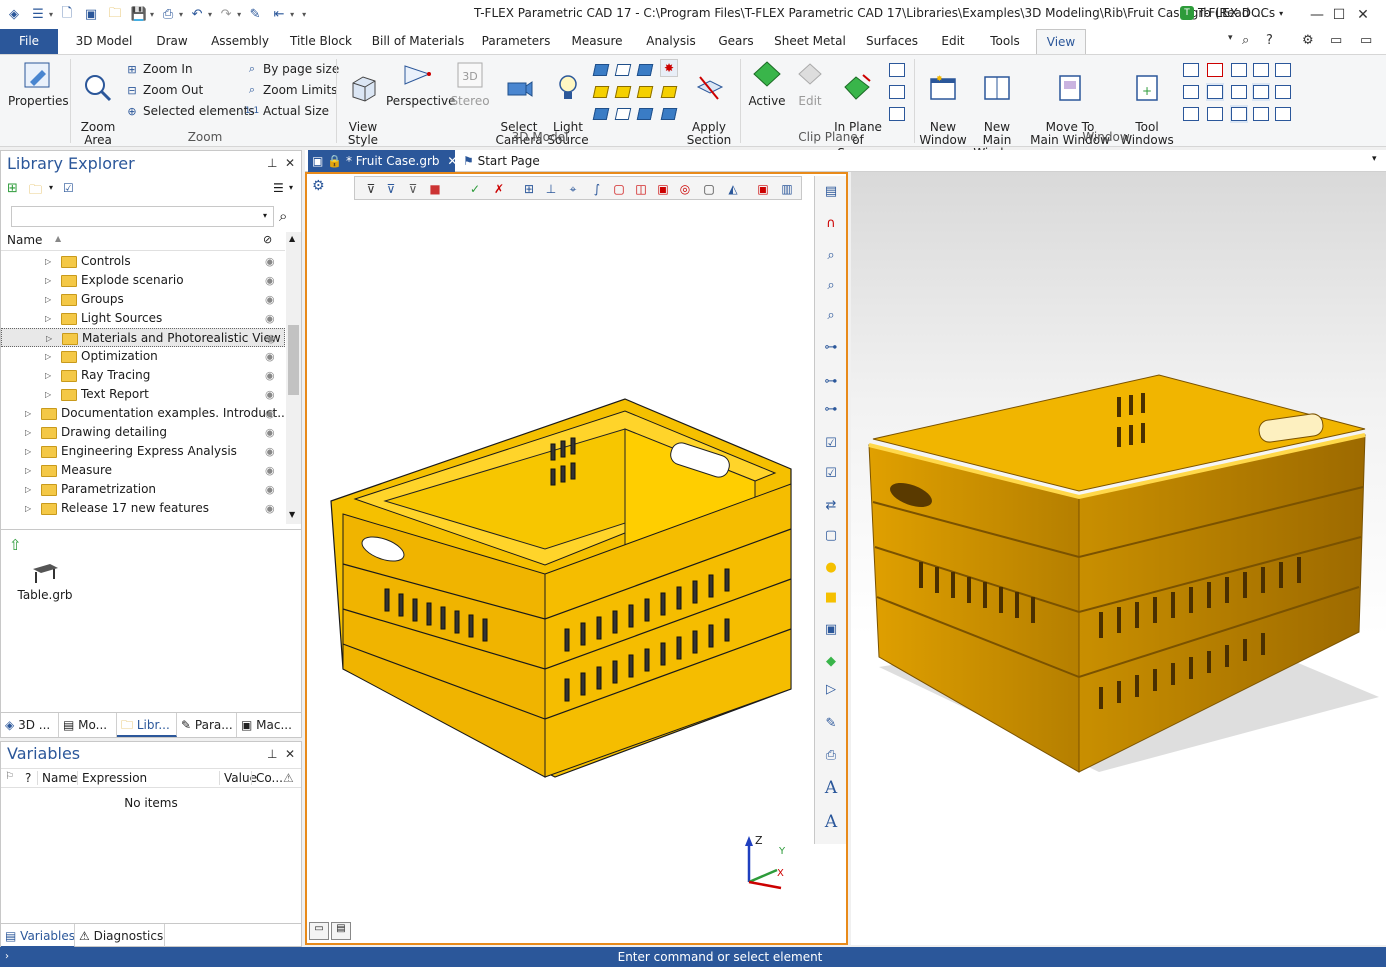  Describe the element at coordinates (304, 14) in the screenshot. I see `customize-quick-access-icon: ▾` at that location.